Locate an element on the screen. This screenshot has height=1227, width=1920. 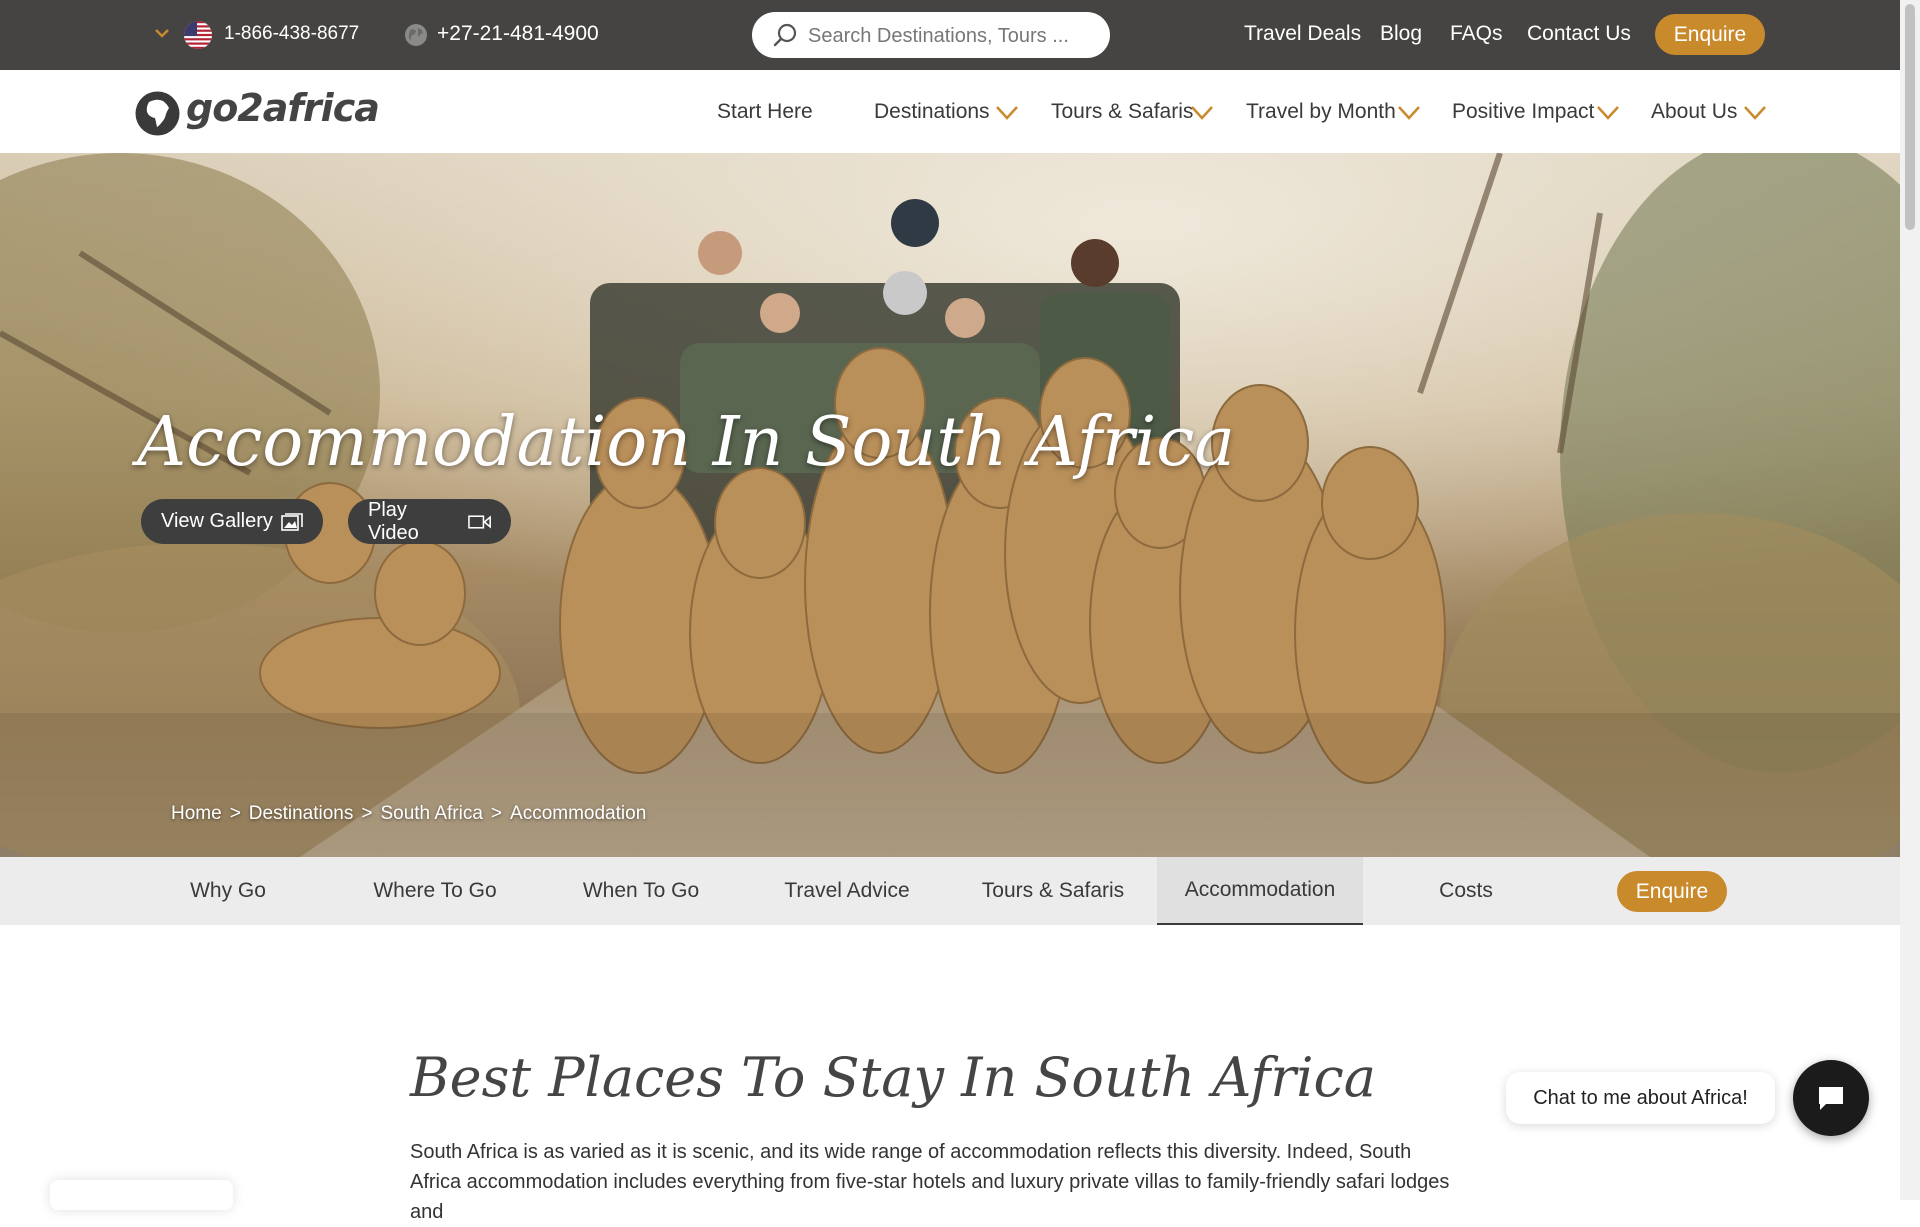
tab-travel-advice: Travel Advice is located at coordinates (847, 891).